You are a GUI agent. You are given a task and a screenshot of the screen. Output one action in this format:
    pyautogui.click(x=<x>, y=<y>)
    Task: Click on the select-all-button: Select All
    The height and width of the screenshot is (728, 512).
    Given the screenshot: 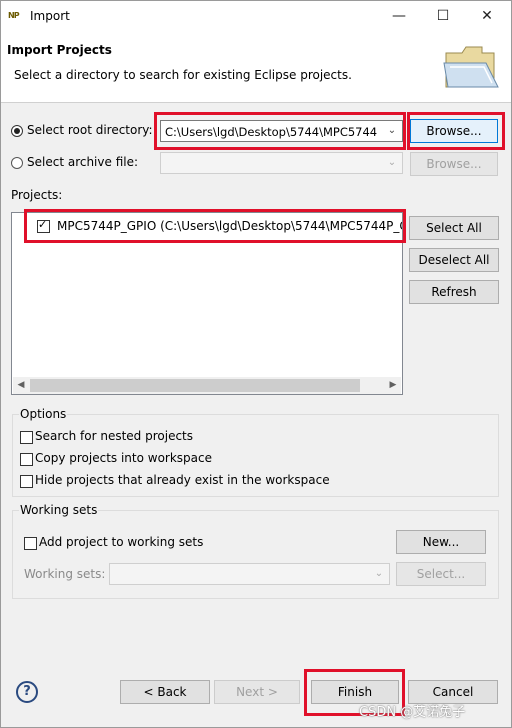 What is the action you would take?
    pyautogui.click(x=454, y=228)
    